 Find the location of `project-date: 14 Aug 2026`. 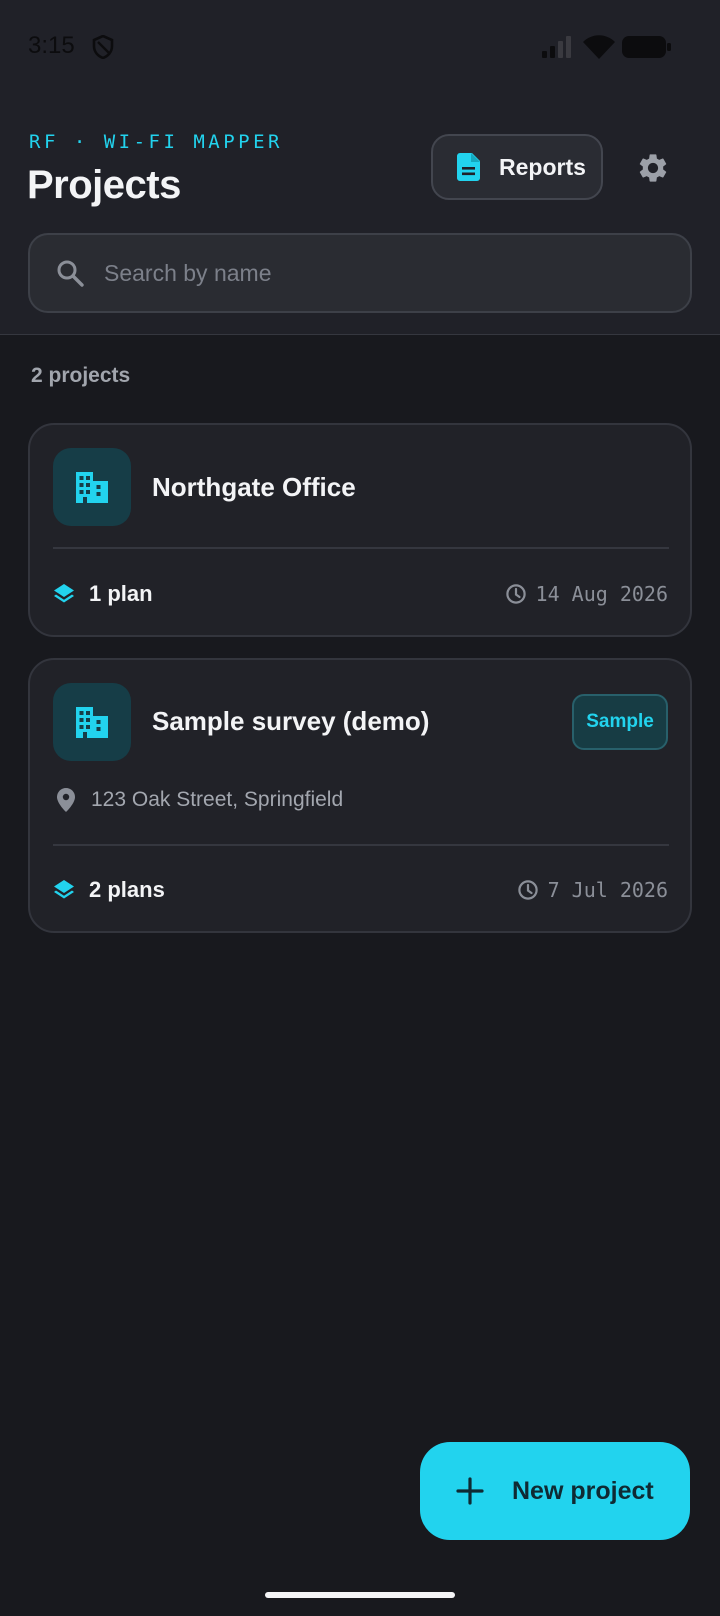

project-date: 14 Aug 2026 is located at coordinates (586, 594).